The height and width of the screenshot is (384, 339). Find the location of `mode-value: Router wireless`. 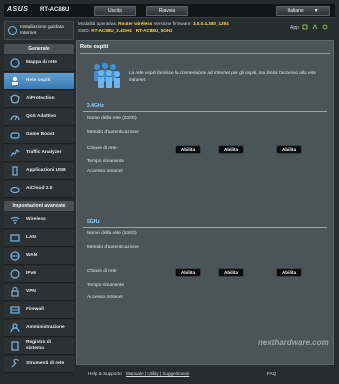

mode-value: Router wireless is located at coordinates (135, 23).